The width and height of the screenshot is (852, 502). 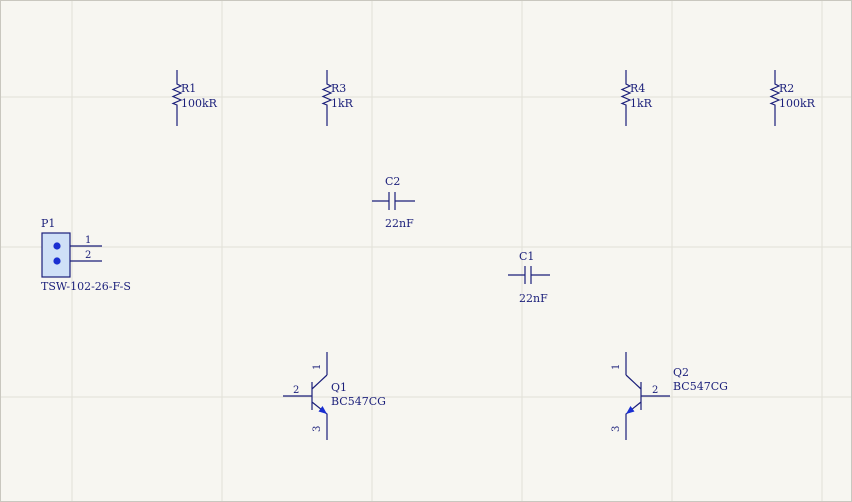 I want to click on c1-value: 22nF, so click(x=533, y=298).